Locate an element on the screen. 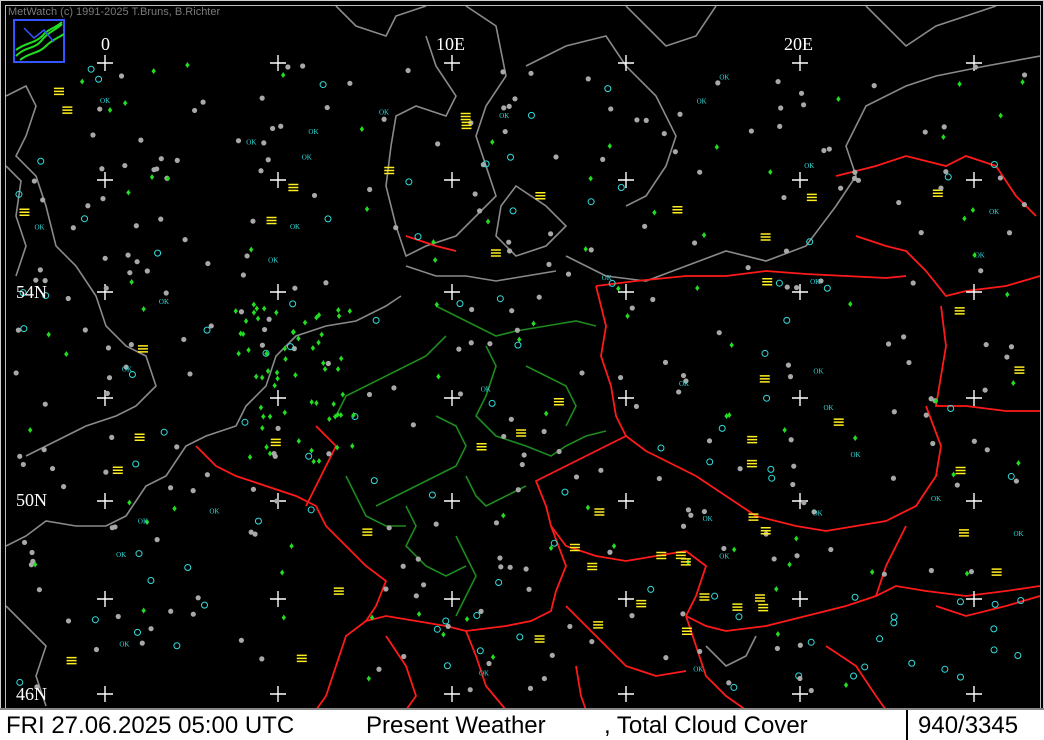 The height and width of the screenshot is (740, 1044). subproduct-name: , Total Cloud Cover is located at coordinates (706, 726).